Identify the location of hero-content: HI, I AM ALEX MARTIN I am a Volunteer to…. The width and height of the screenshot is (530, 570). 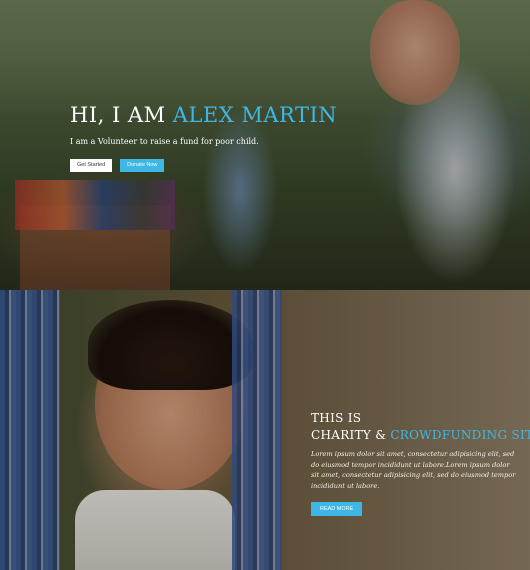
(203, 137).